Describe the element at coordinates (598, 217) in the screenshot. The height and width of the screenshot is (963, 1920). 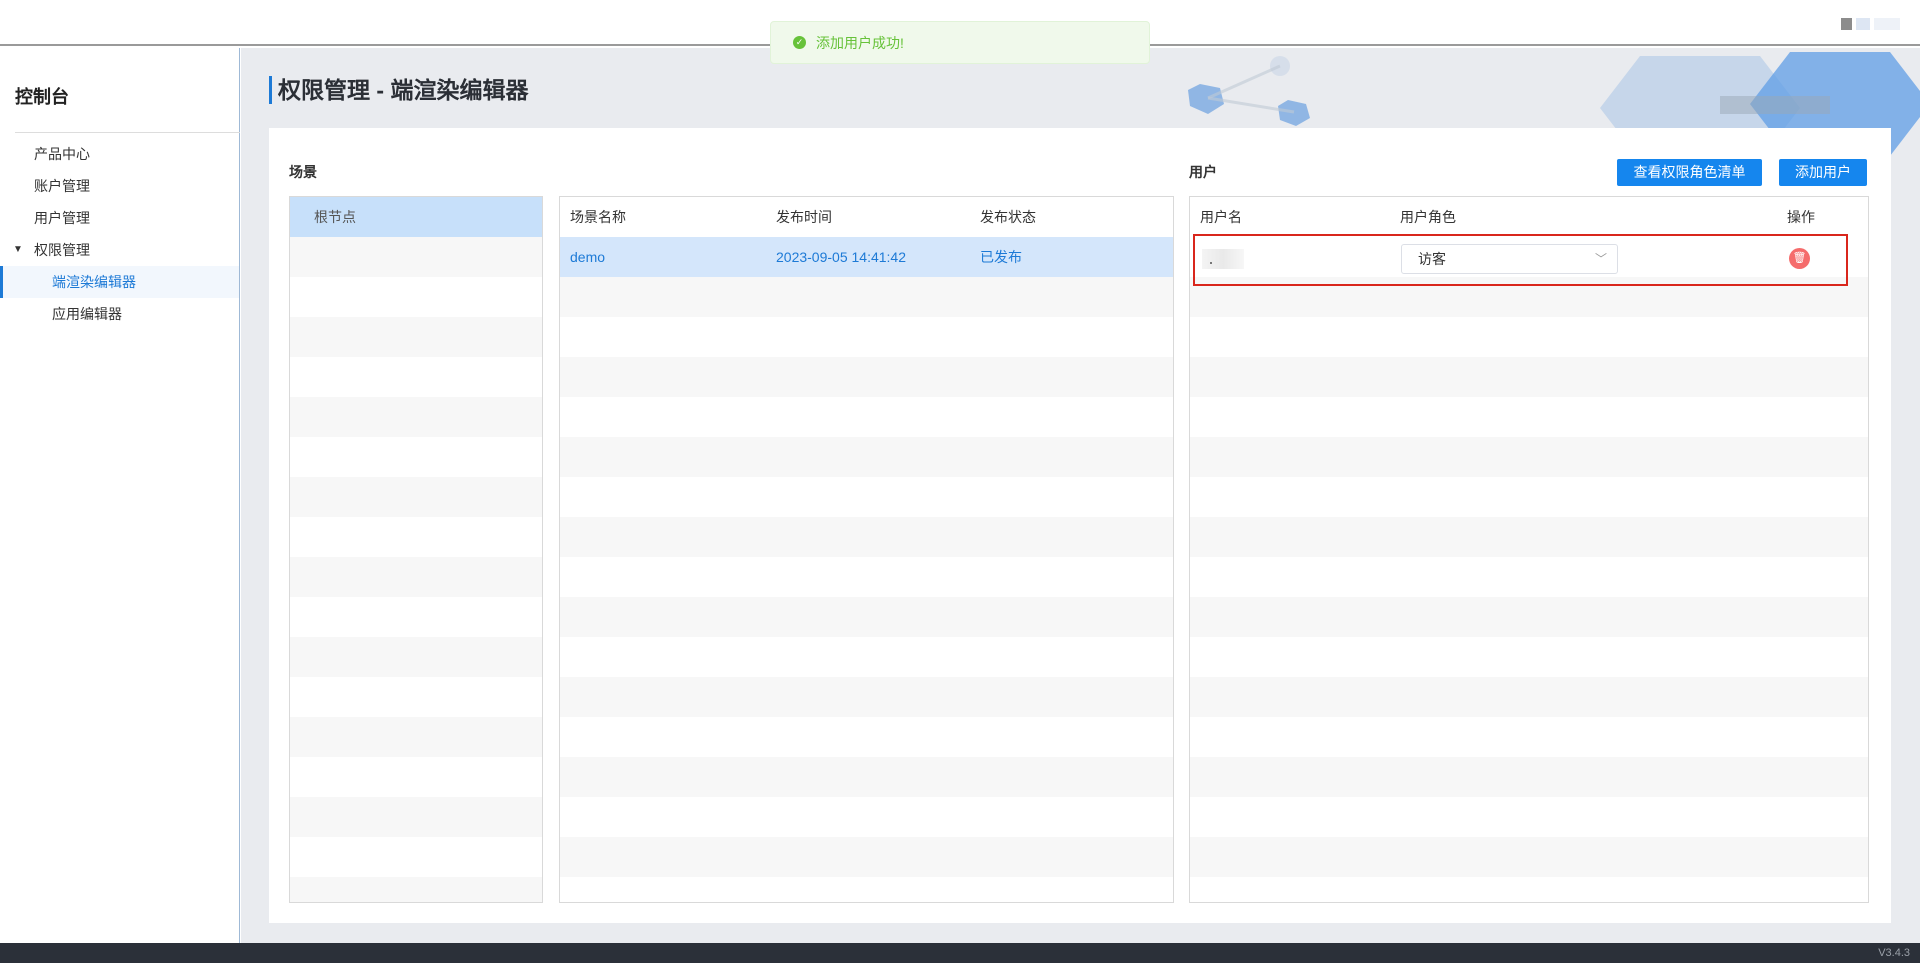
I see `column-header-scene-name: 场景名称` at that location.